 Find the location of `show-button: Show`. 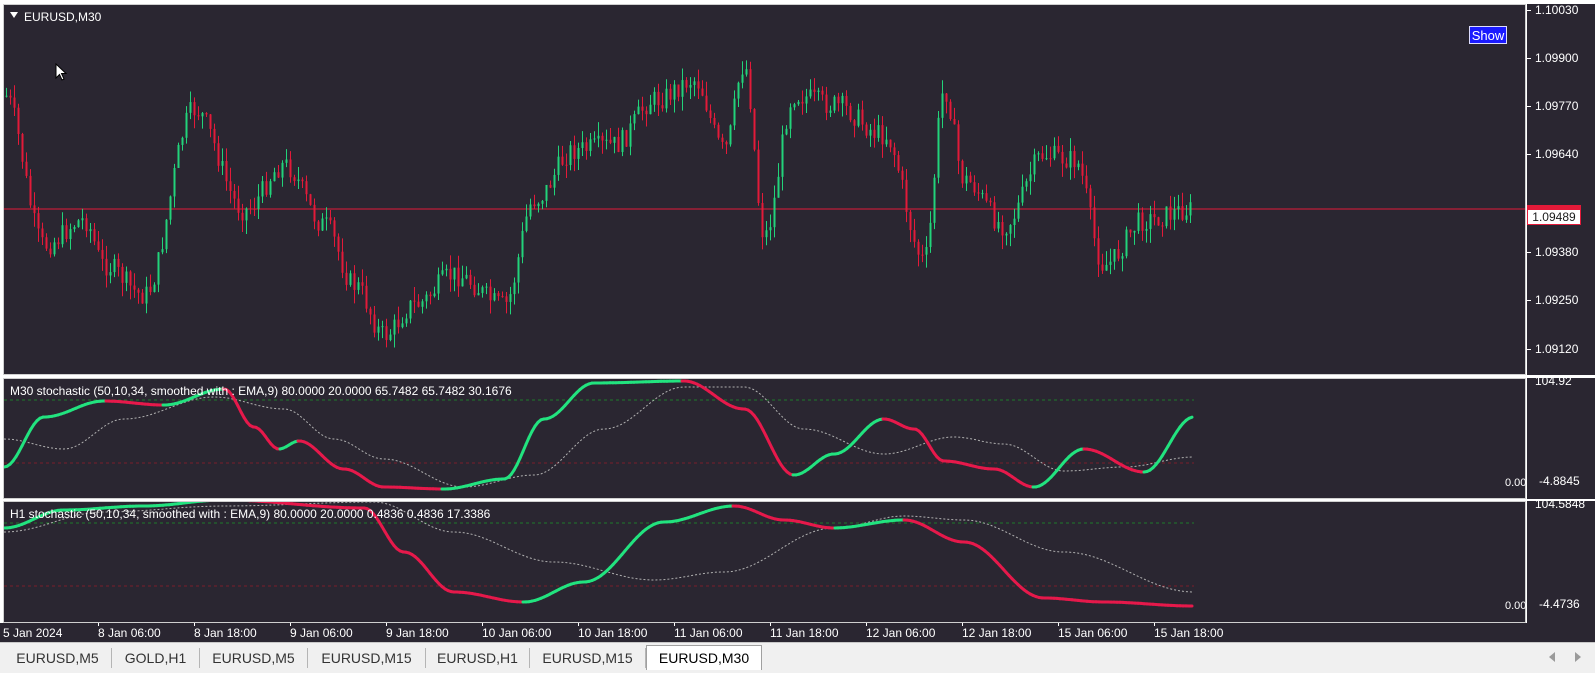

show-button: Show is located at coordinates (1488, 35).